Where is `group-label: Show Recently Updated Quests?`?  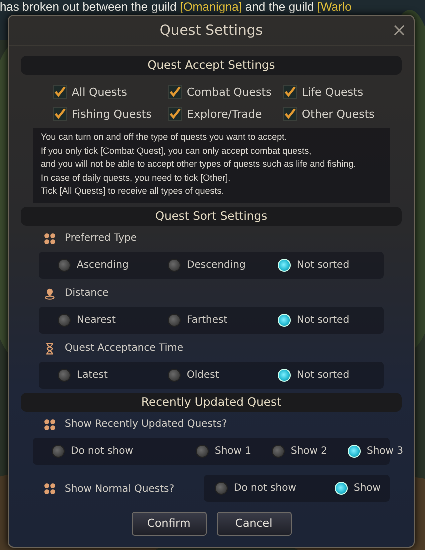 group-label: Show Recently Updated Quests? is located at coordinates (146, 424).